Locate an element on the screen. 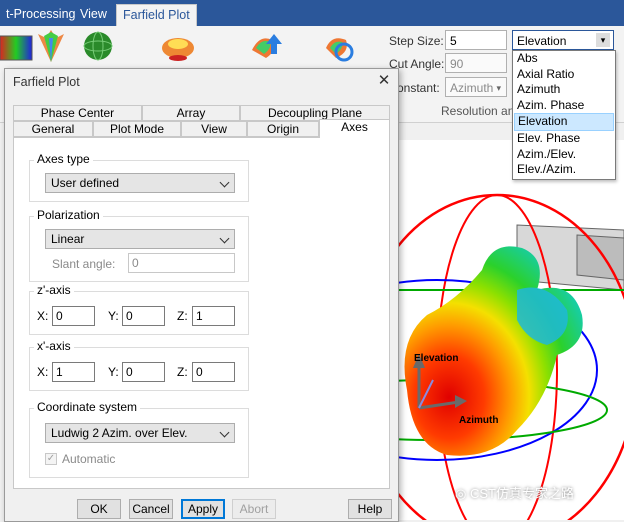 The height and width of the screenshot is (522, 624). x-axis-x-input: 1 is located at coordinates (73, 372).